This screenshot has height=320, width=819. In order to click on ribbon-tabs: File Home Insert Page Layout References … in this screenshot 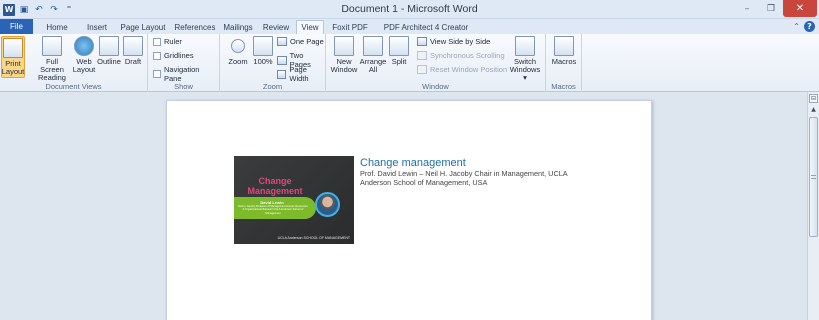, I will do `click(409, 26)`.